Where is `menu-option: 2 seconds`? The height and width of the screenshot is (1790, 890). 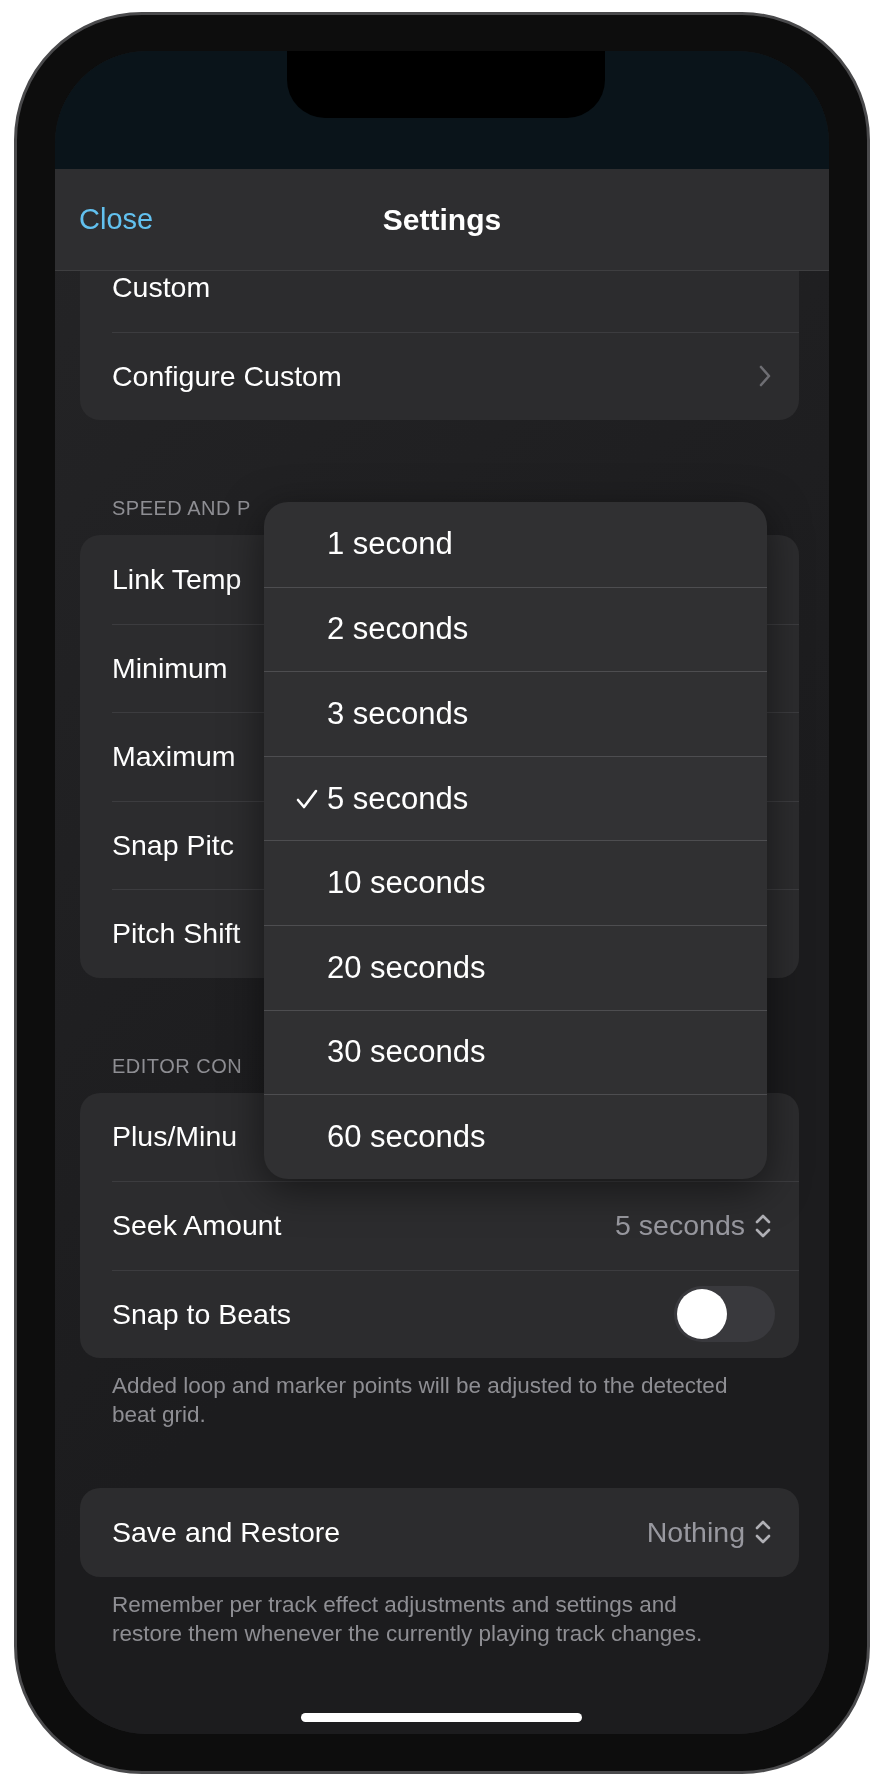 menu-option: 2 seconds is located at coordinates (515, 629).